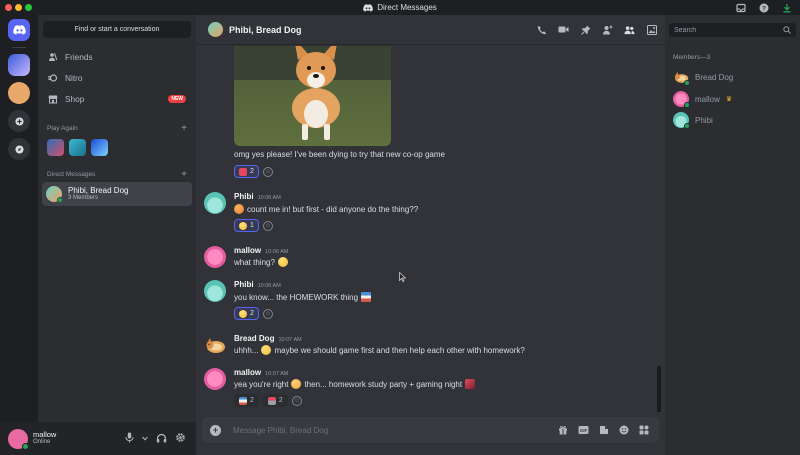 This screenshot has width=800, height=455. I want to click on inbox-icon, so click(740, 7).